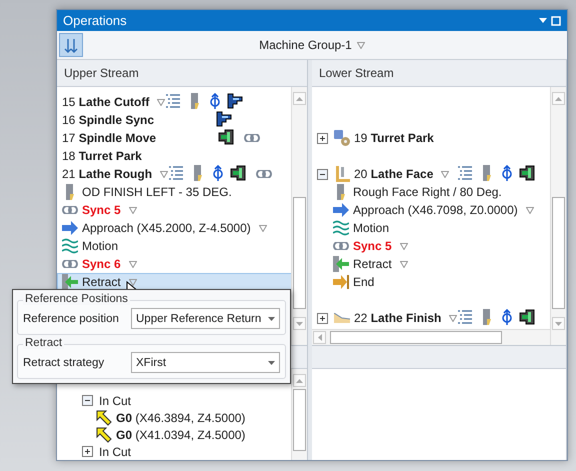  I want to click on tree-item: Rough Face Right / 80 Deg., so click(431, 192).